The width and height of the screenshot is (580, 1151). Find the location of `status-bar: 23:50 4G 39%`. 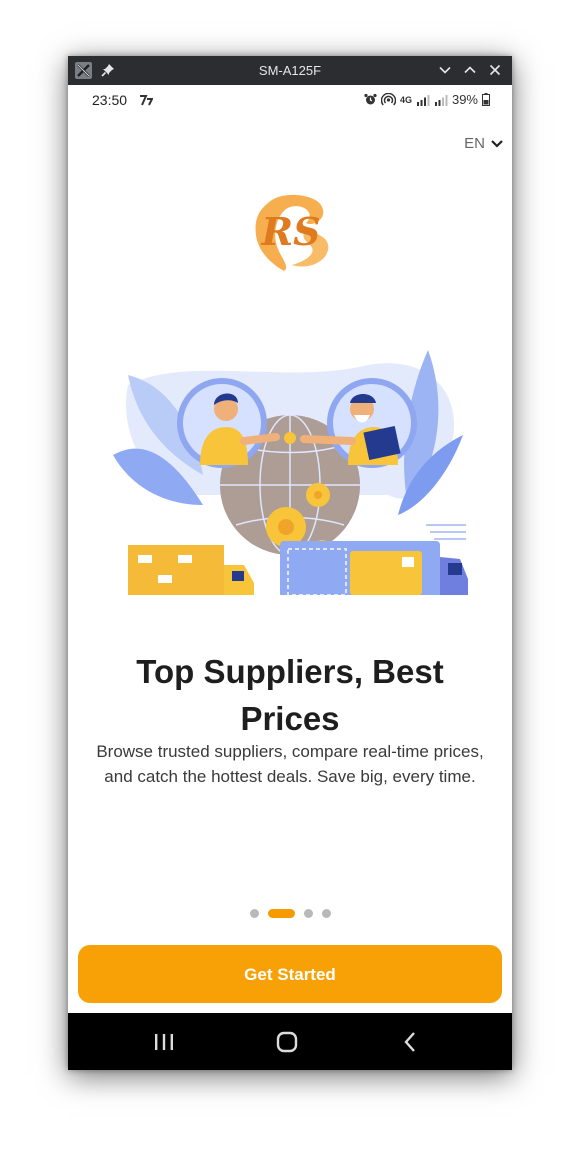

status-bar: 23:50 4G 39% is located at coordinates (290, 100).